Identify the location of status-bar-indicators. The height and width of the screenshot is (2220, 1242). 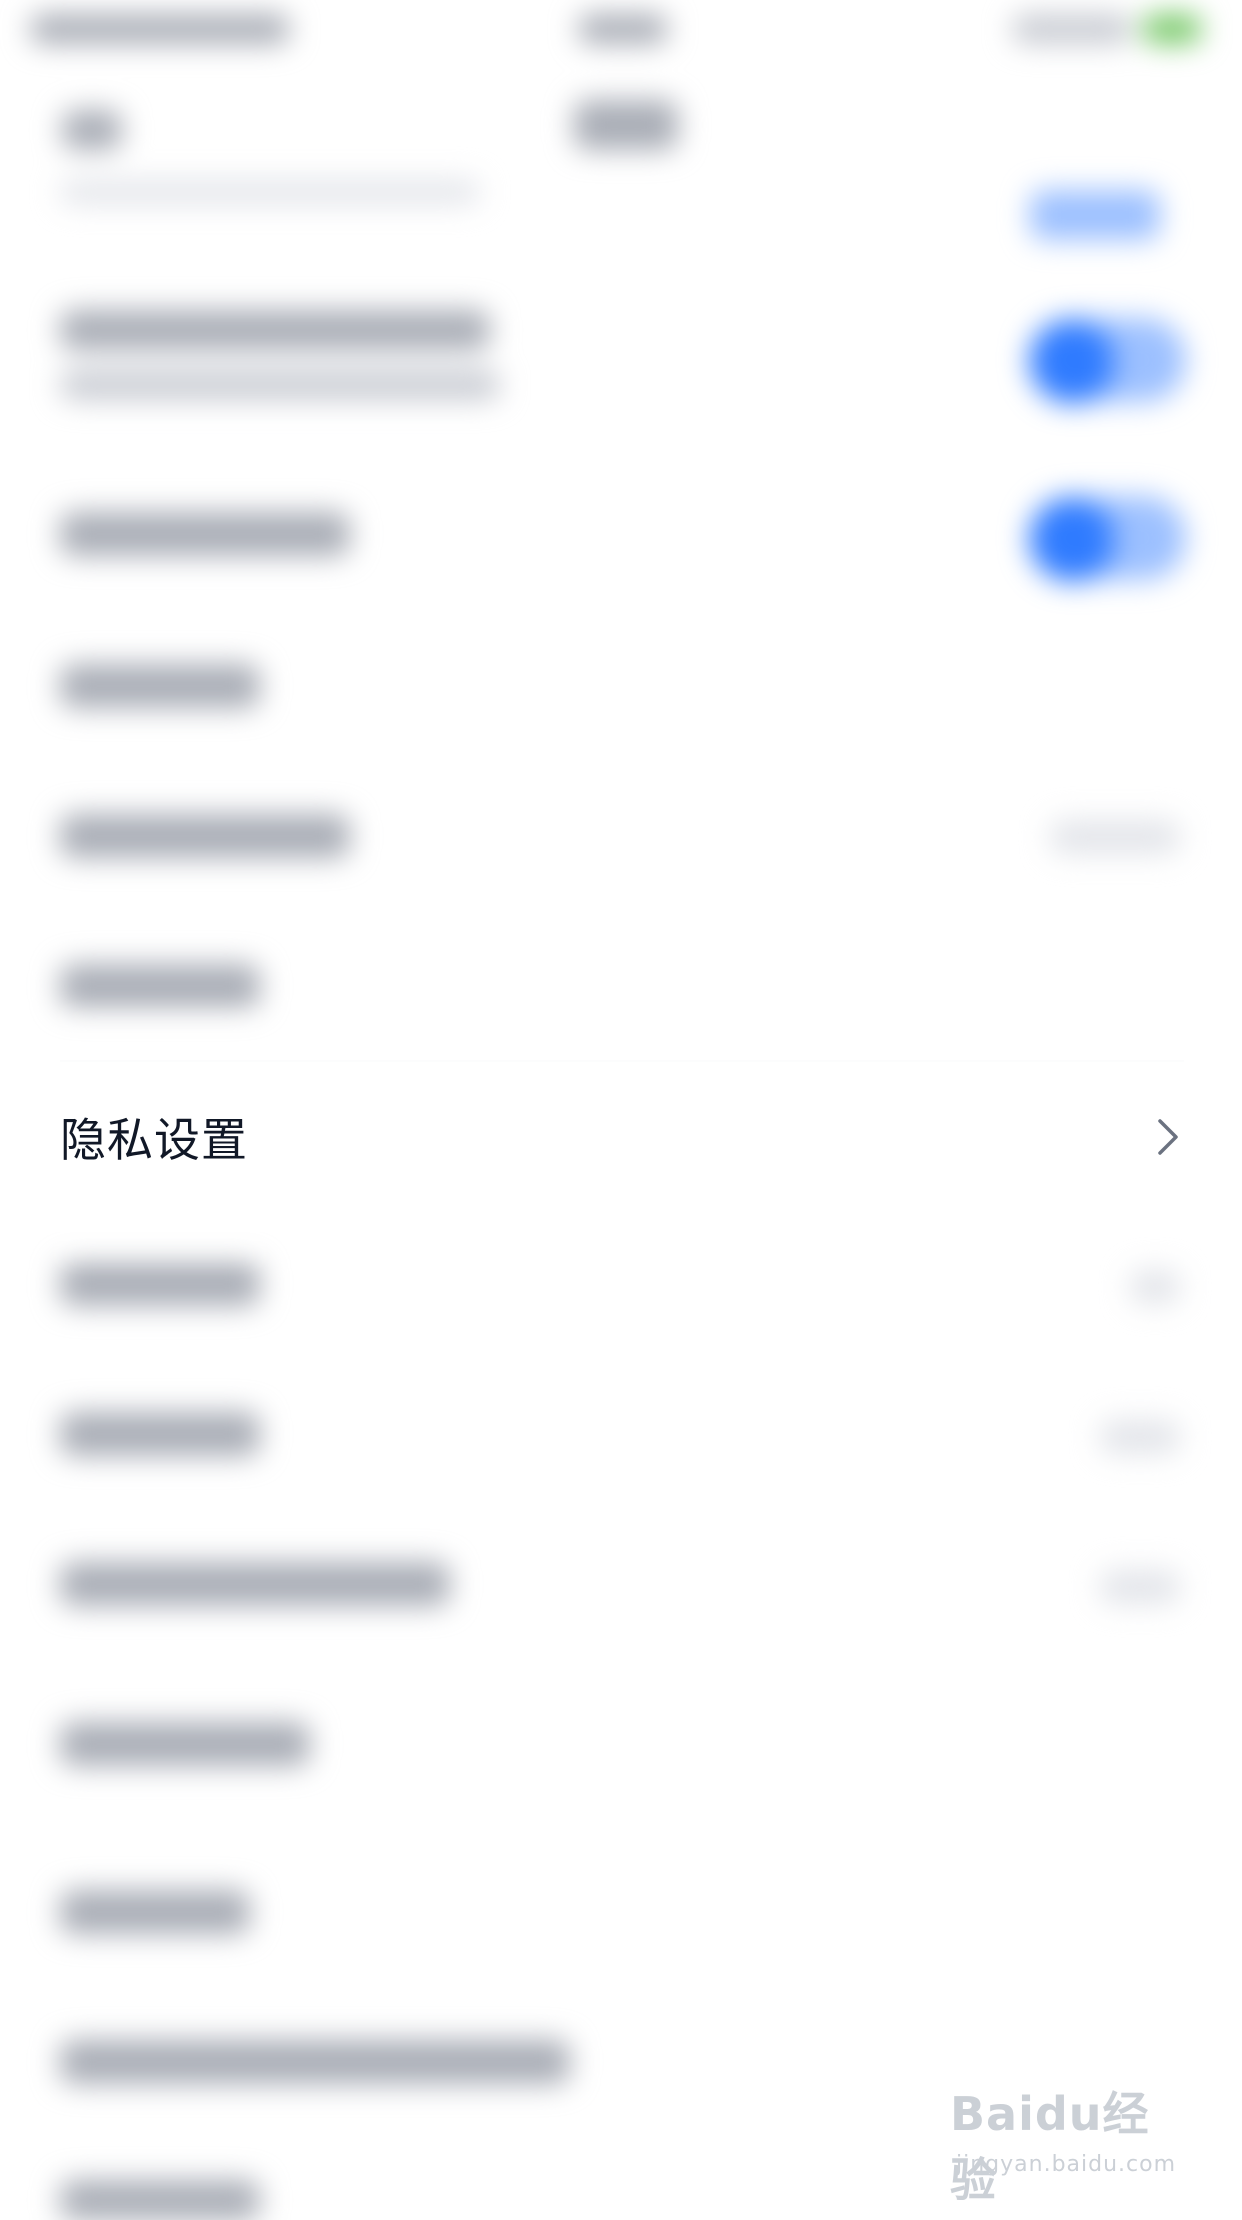
(1072, 29).